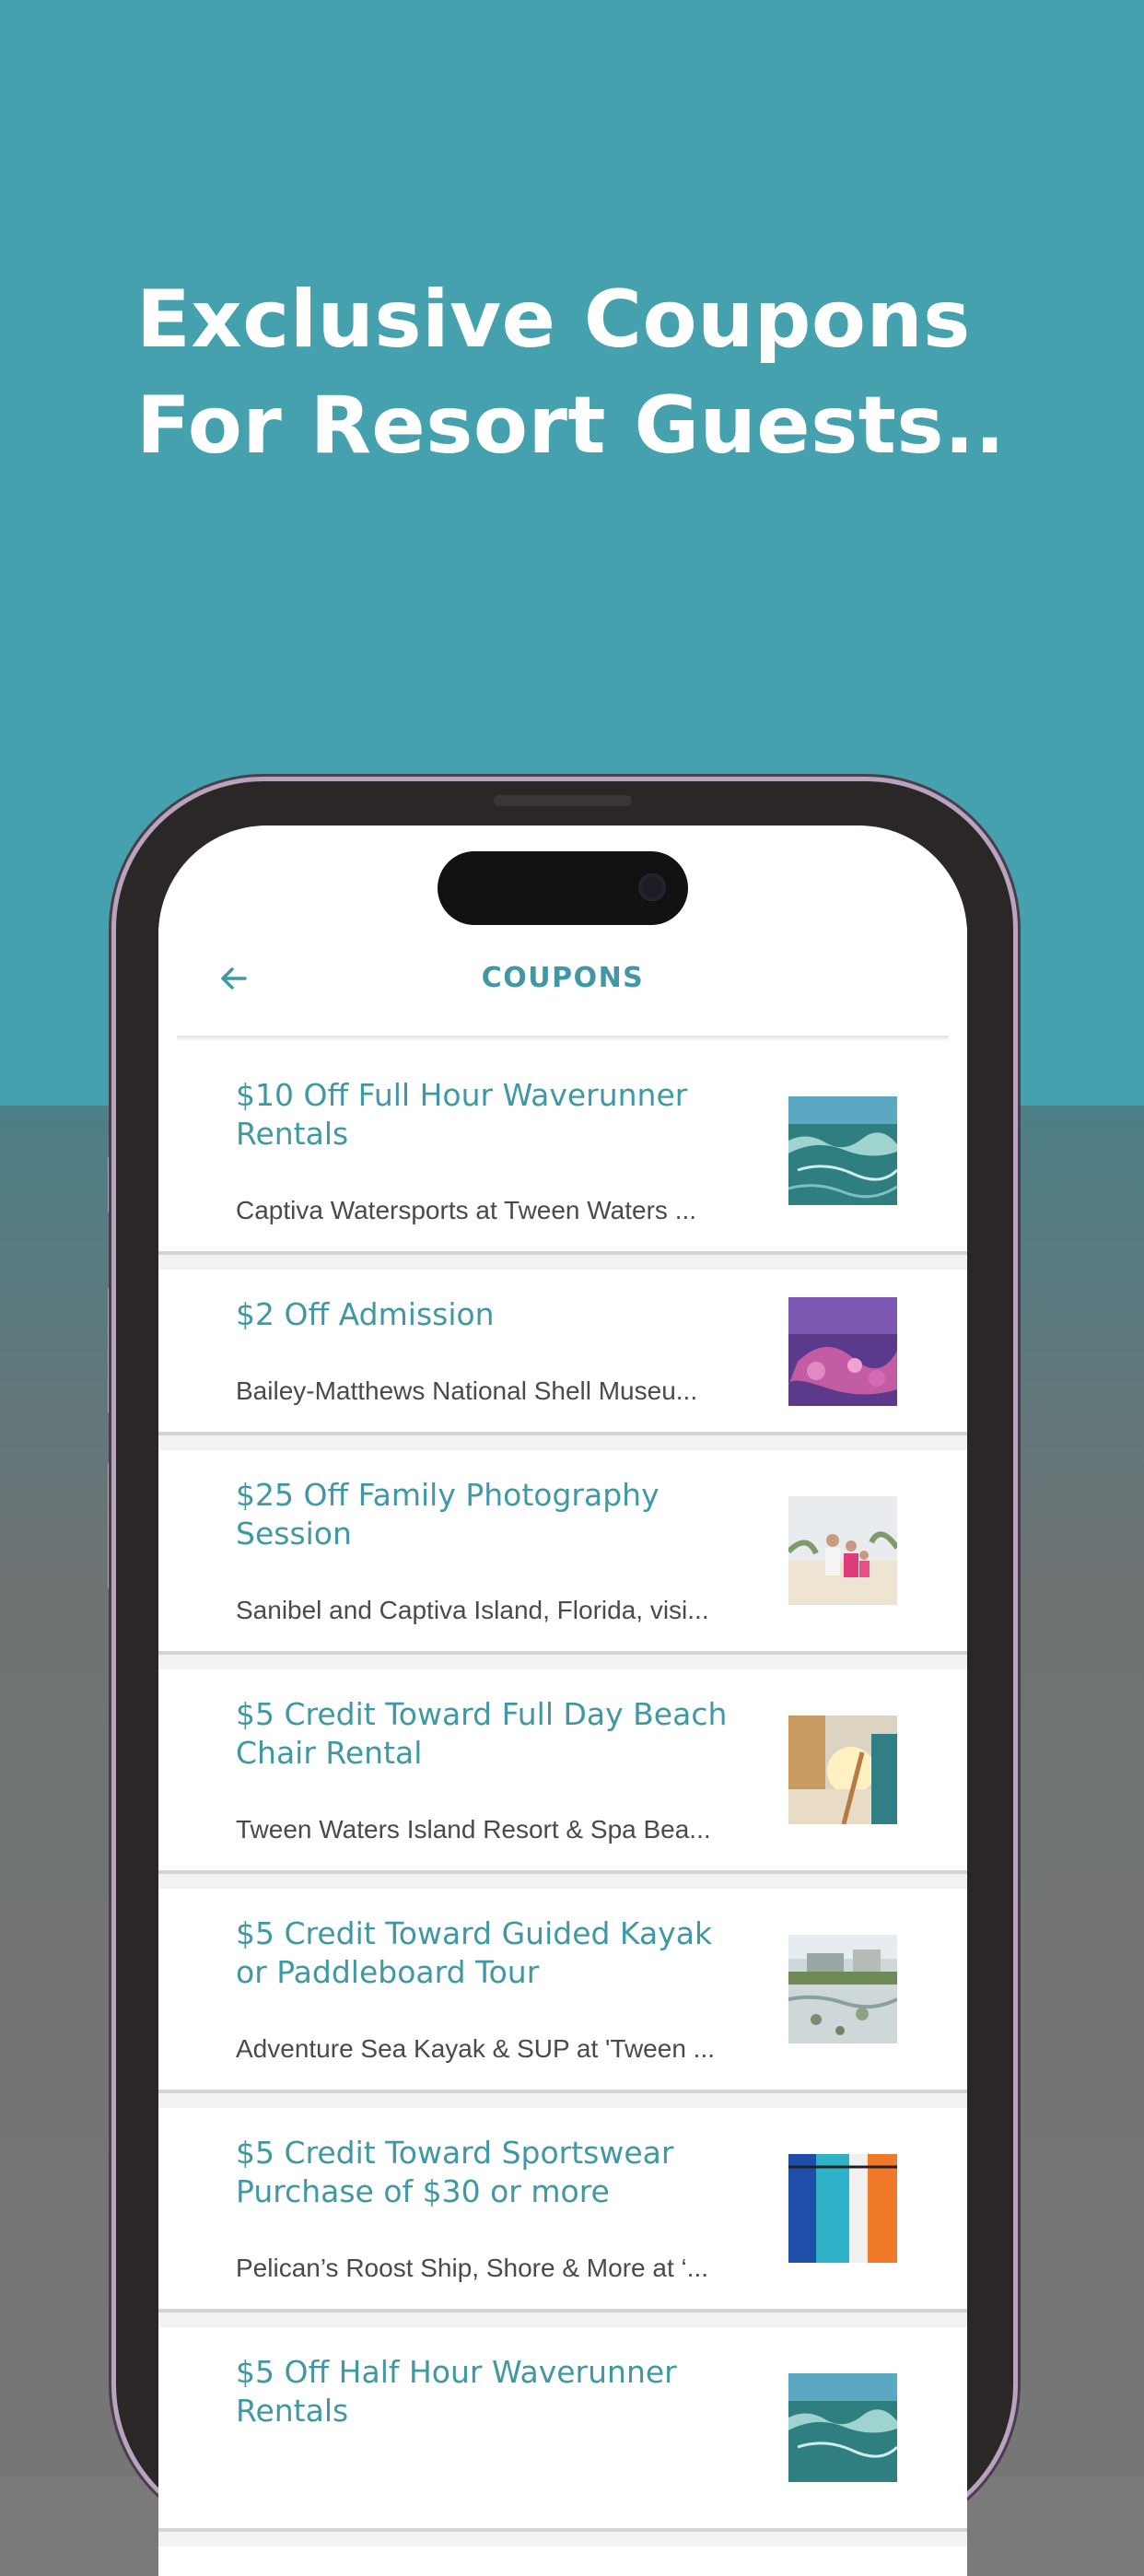 The height and width of the screenshot is (2576, 1144). I want to click on kayak-waterfront-image, so click(842, 1989).